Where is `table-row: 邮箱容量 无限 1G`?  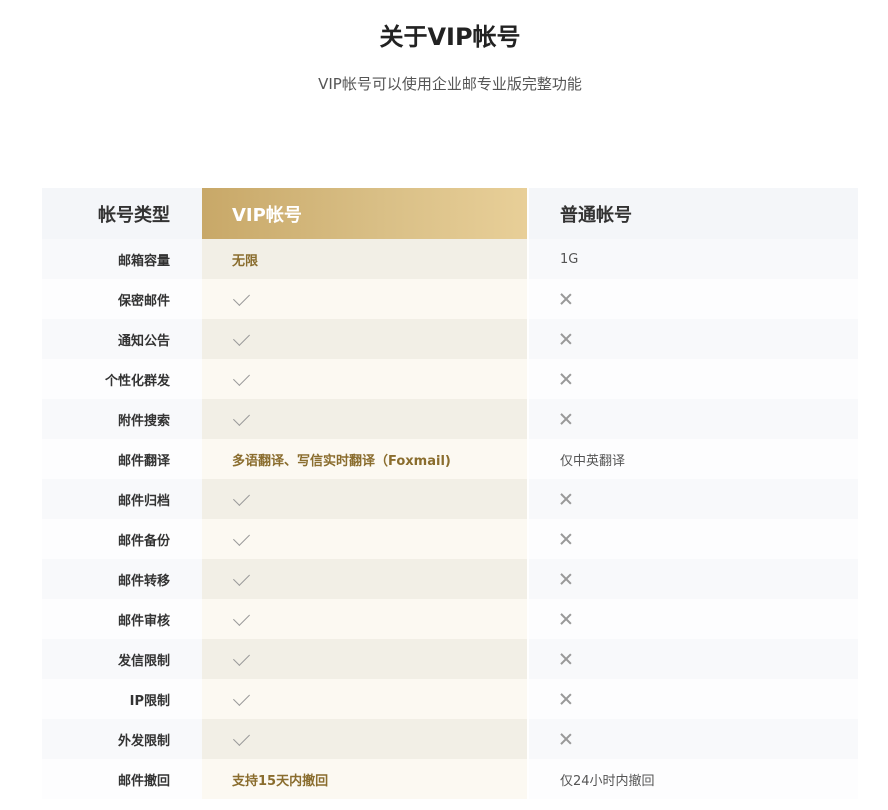
table-row: 邮箱容量 无限 1G is located at coordinates (450, 259).